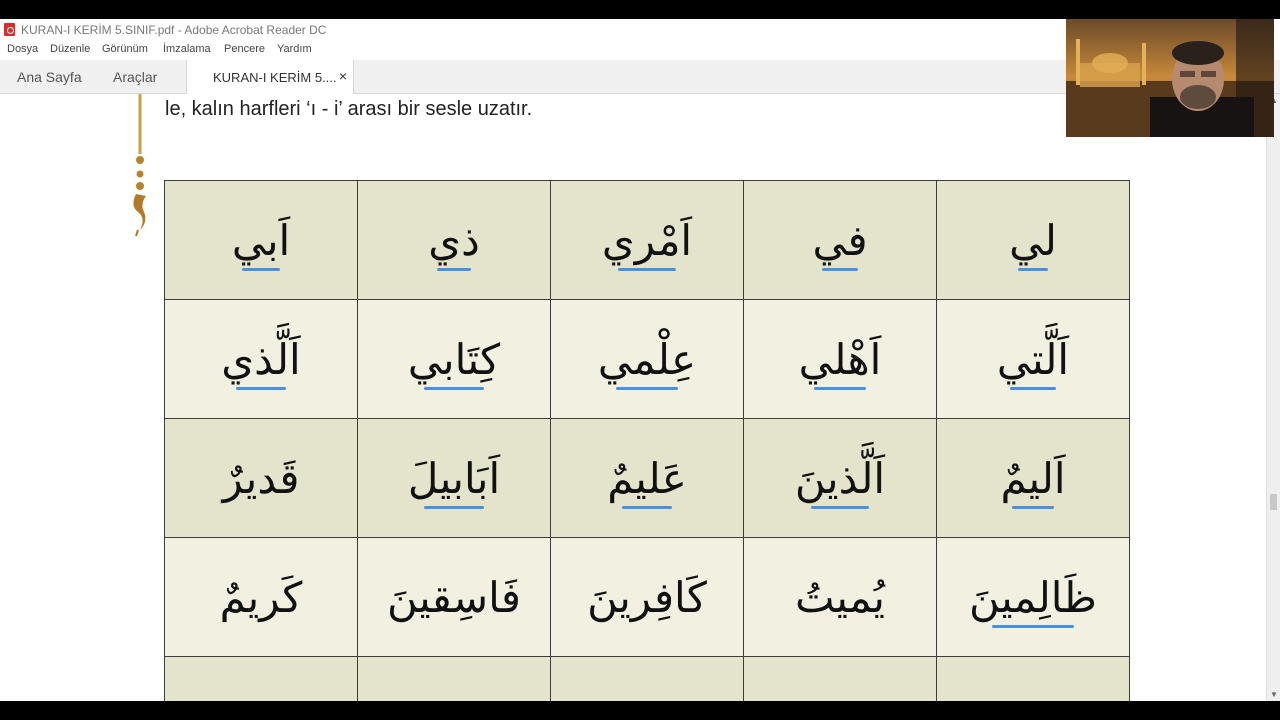  I want to click on arabic-word-text: اَليمٌ, so click(1033, 478).